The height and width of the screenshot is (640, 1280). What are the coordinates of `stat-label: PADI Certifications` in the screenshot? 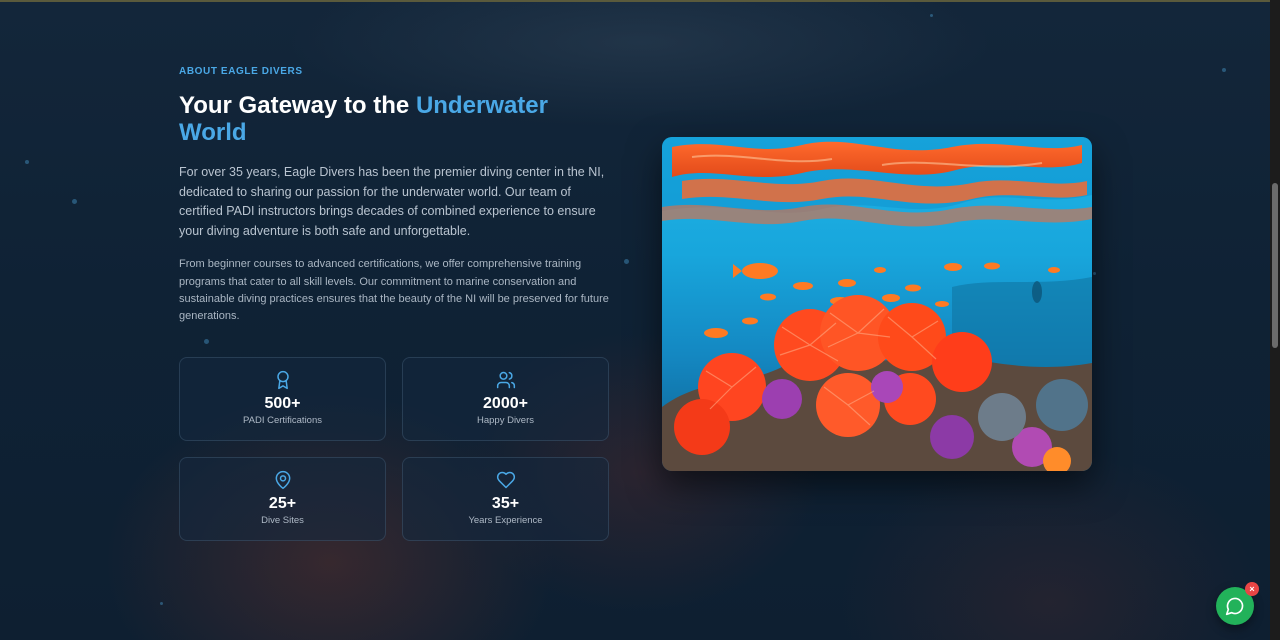 It's located at (282, 420).